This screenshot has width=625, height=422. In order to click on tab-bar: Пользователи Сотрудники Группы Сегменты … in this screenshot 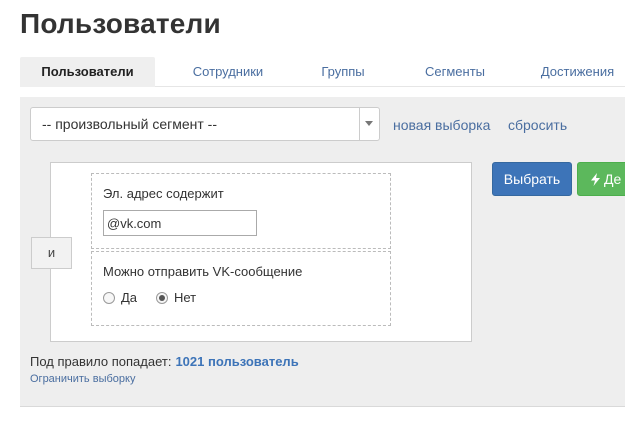, I will do `click(322, 72)`.